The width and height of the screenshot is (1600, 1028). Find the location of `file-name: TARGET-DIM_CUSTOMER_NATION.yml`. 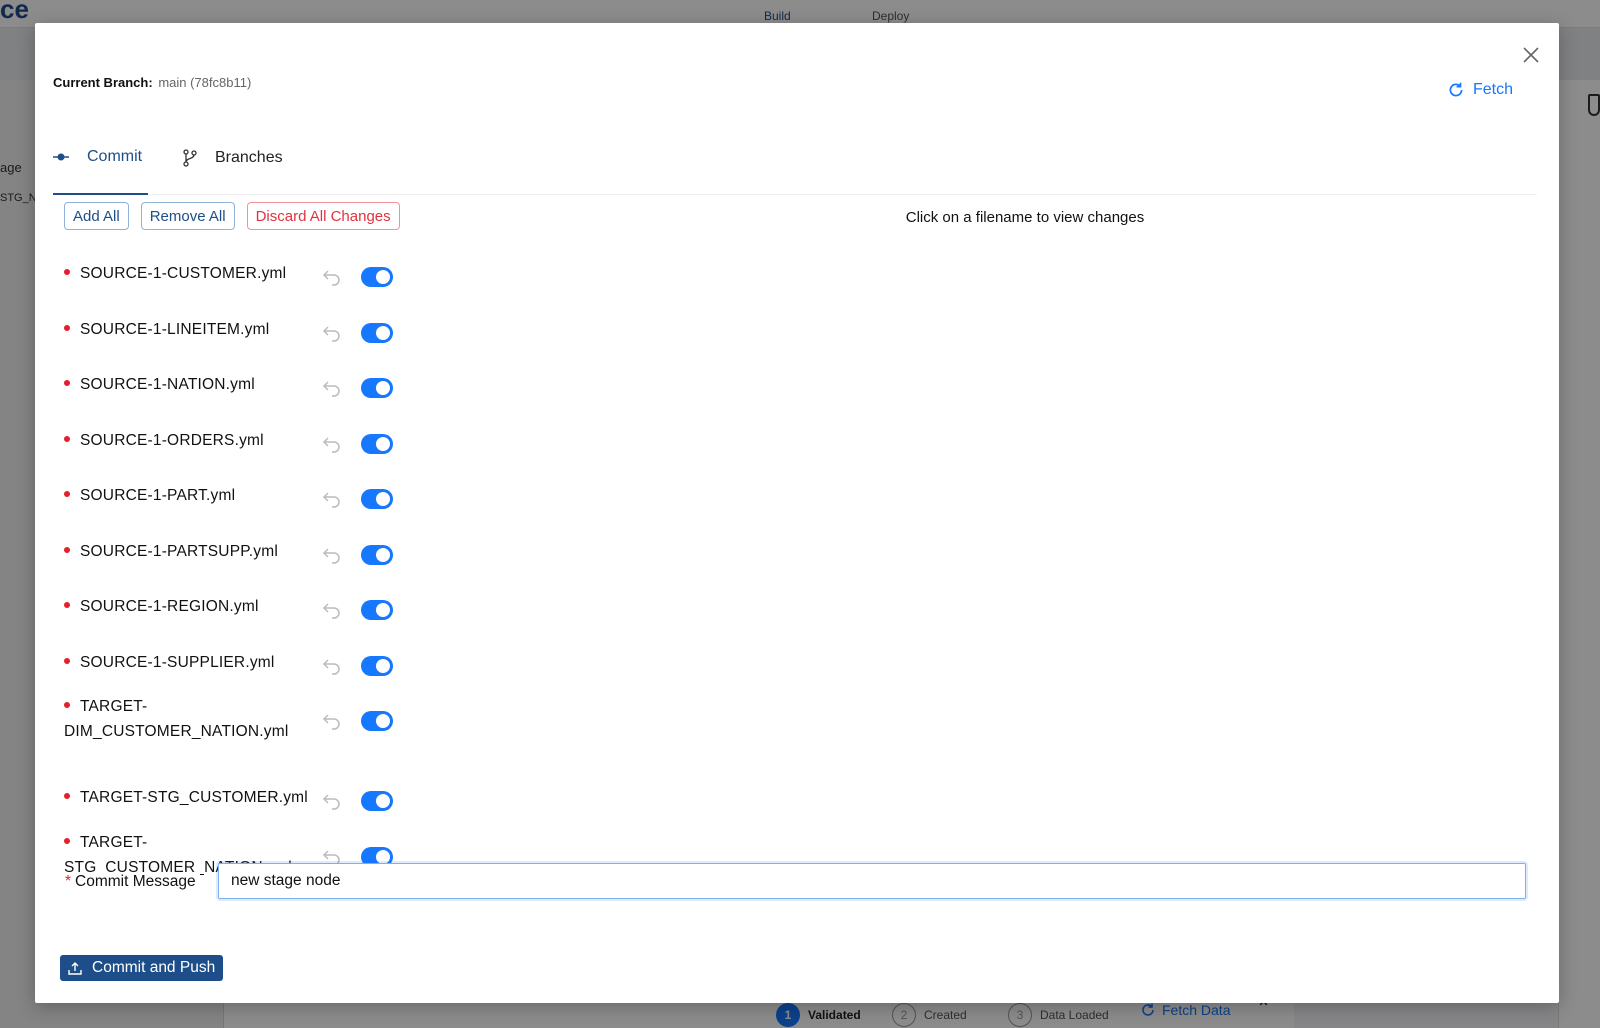

file-name: TARGET-DIM_CUSTOMER_NATION.yml is located at coordinates (189, 719).